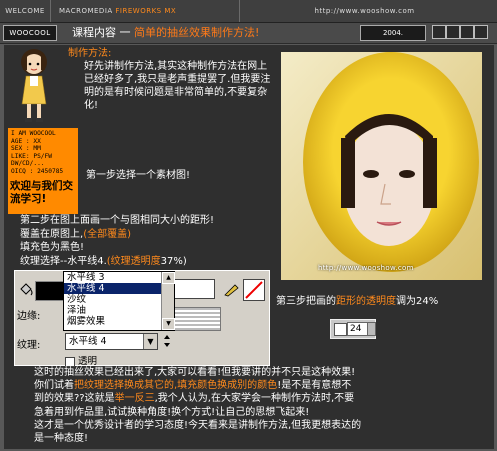  I want to click on opacity-dropdown-arrow, so click(371, 329).